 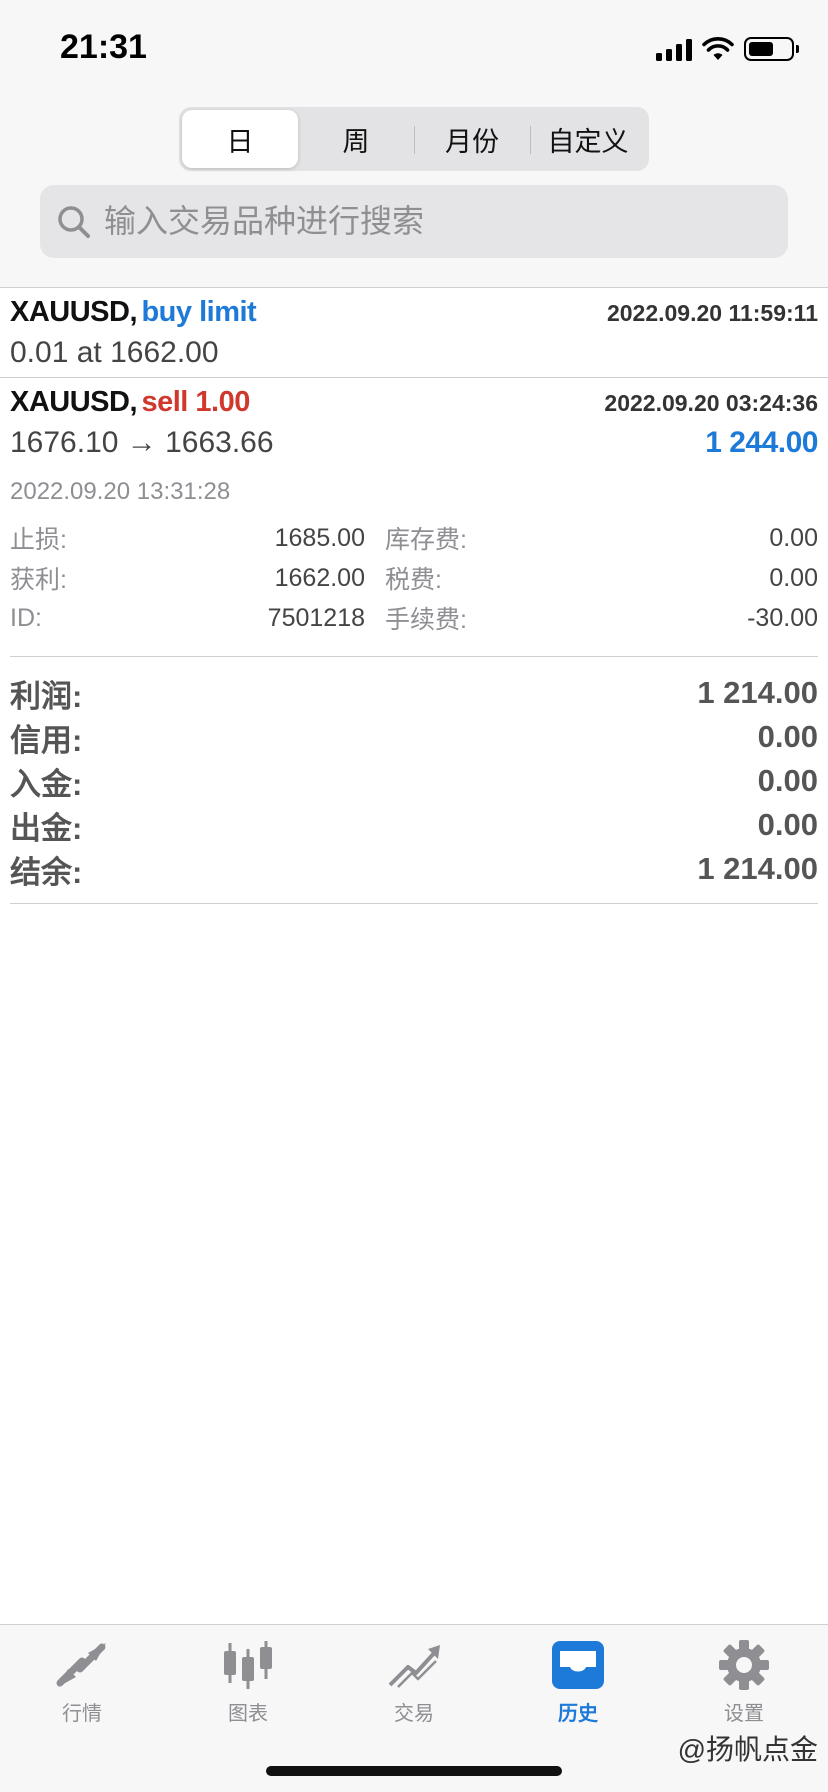 What do you see at coordinates (578, 1665) in the screenshot?
I see `history-tray-icon` at bounding box center [578, 1665].